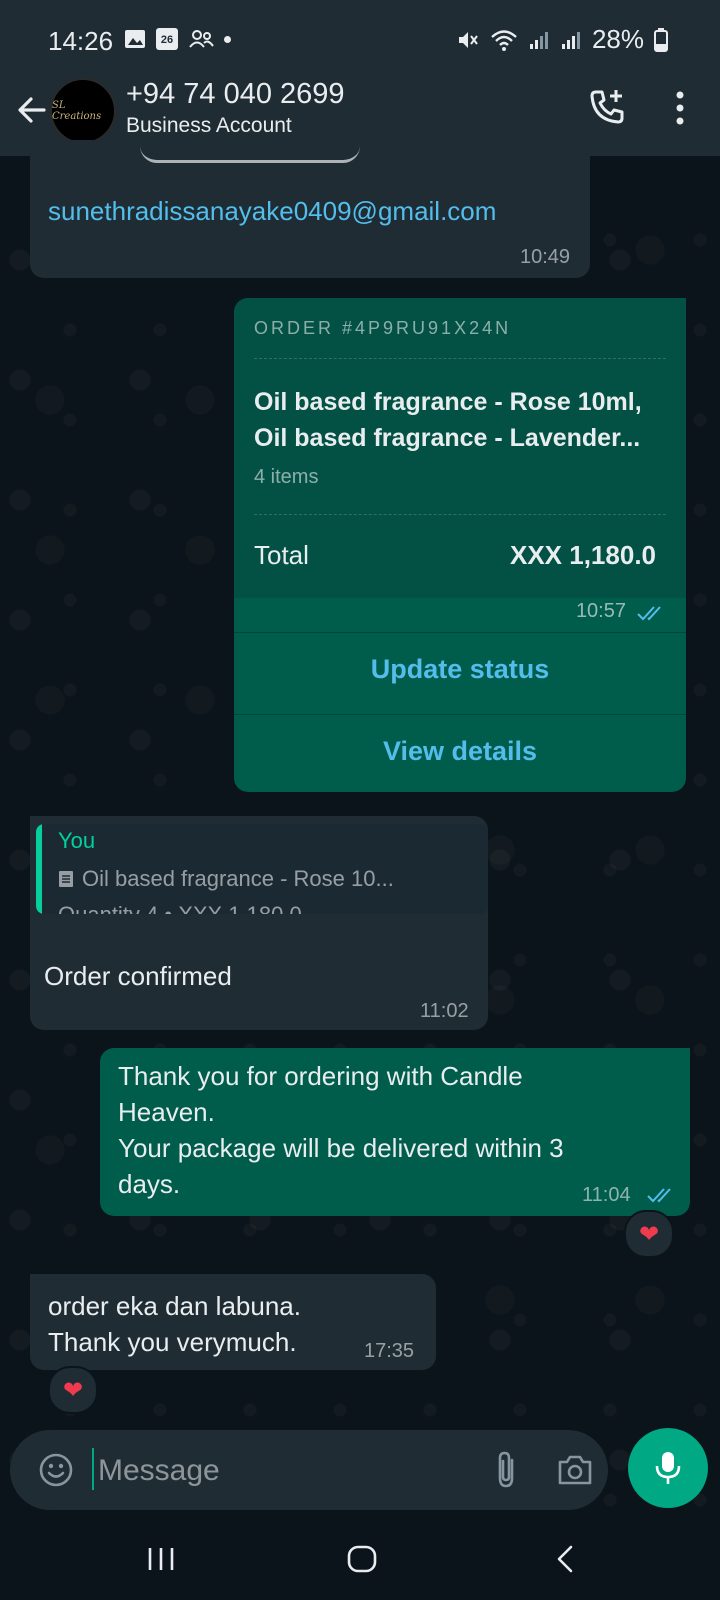  Describe the element at coordinates (506, 1470) in the screenshot. I see `attach-icon` at that location.